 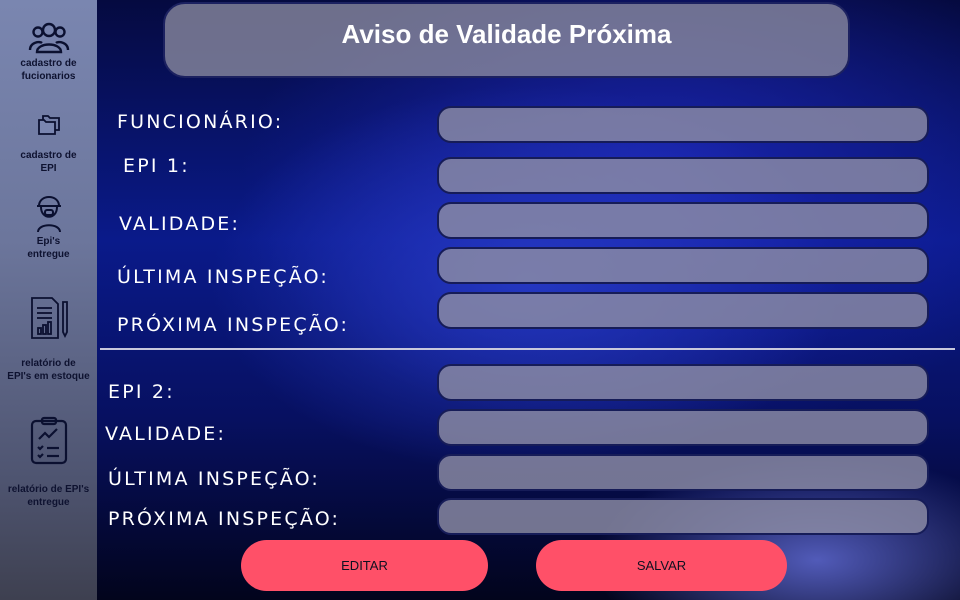 I want to click on funcionario-field, so click(x=683, y=124).